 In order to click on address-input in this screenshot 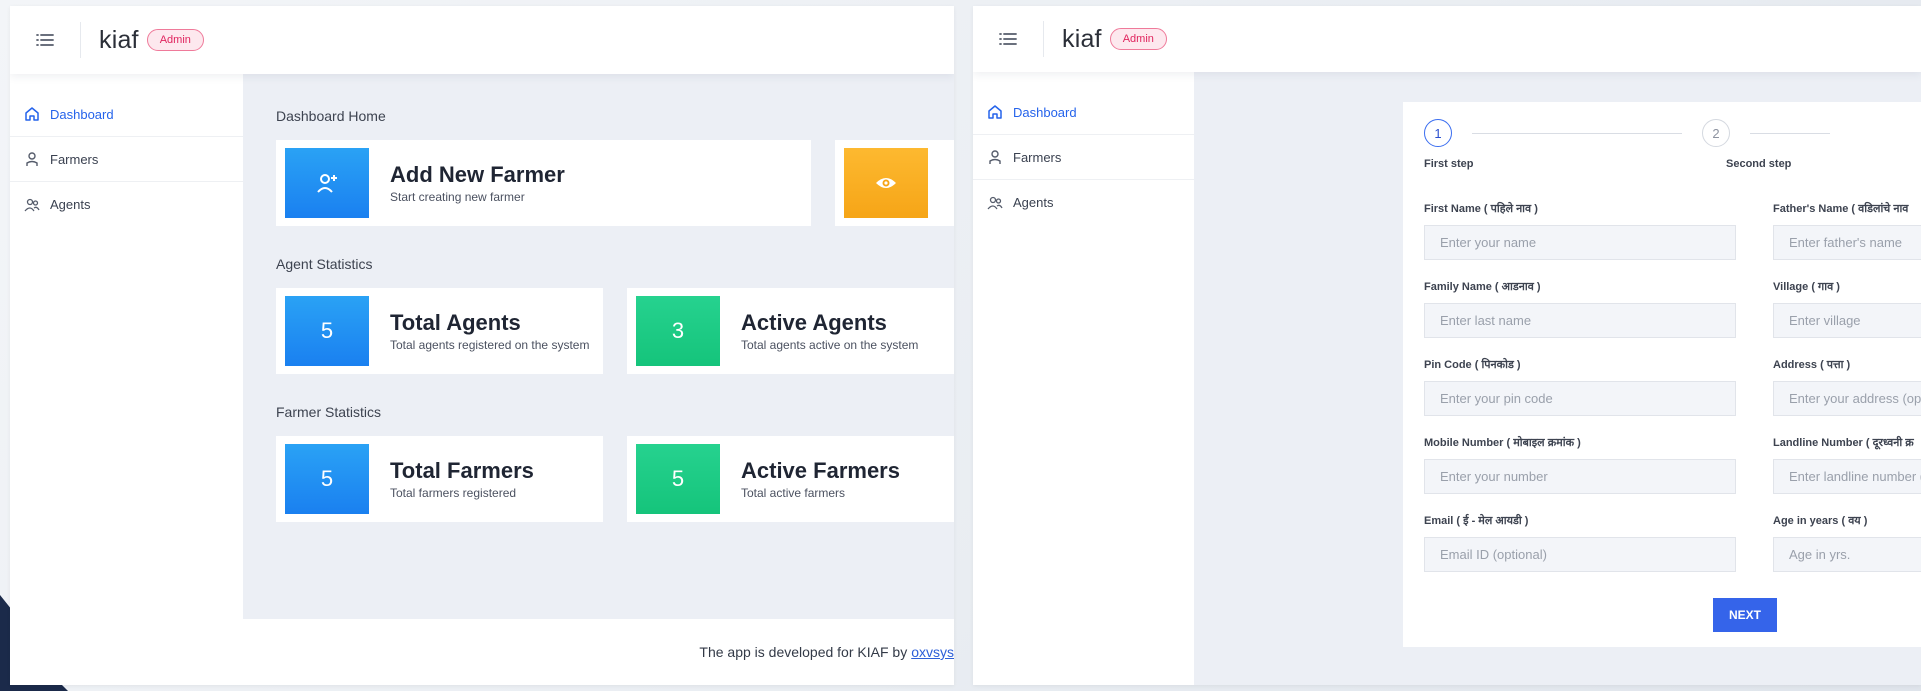, I will do `click(1847, 398)`.